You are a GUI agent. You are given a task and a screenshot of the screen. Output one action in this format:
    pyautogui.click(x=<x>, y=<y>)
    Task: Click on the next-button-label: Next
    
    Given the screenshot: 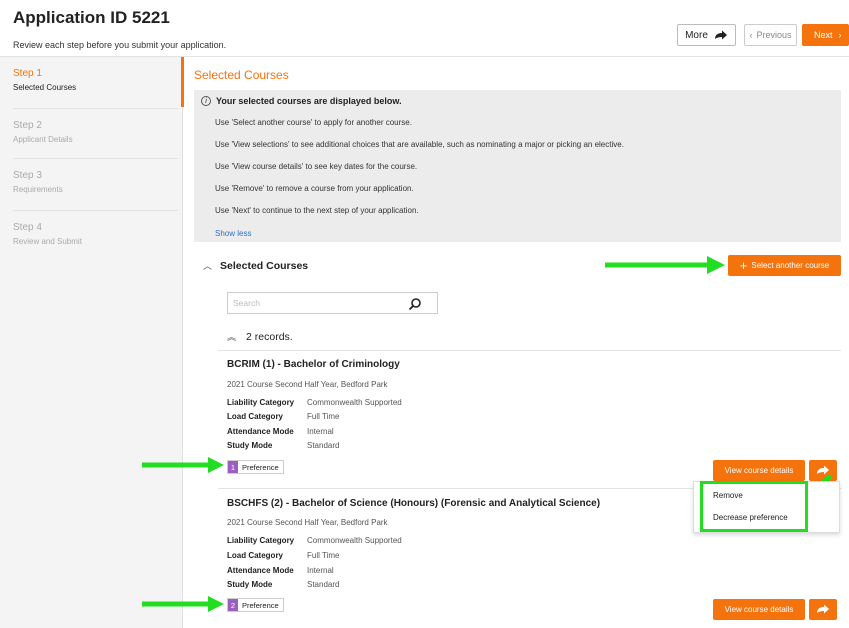 What is the action you would take?
    pyautogui.click(x=823, y=35)
    